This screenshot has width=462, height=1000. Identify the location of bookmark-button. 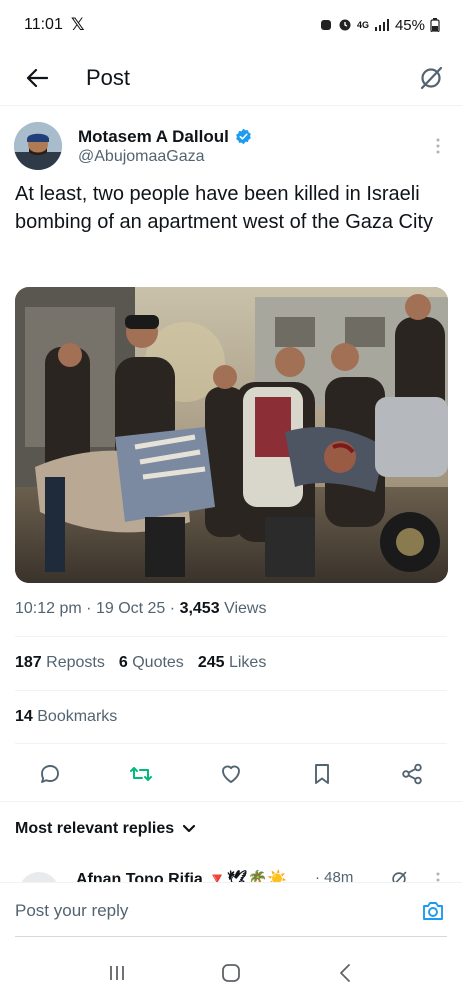
(322, 774).